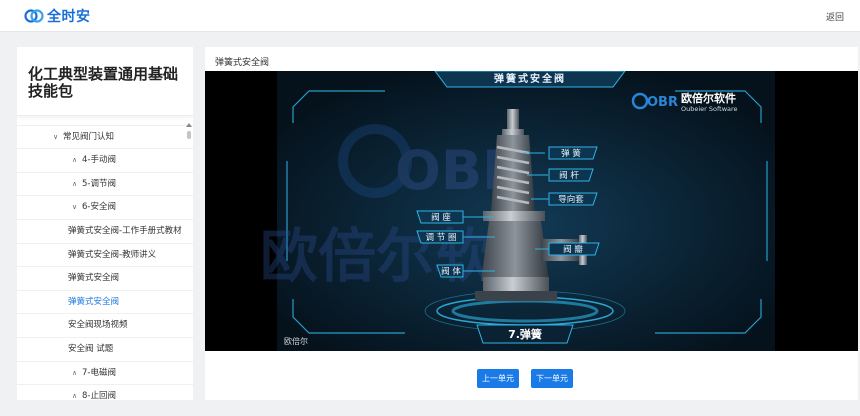  Describe the element at coordinates (189, 135) in the screenshot. I see `scroll-thumb` at that location.